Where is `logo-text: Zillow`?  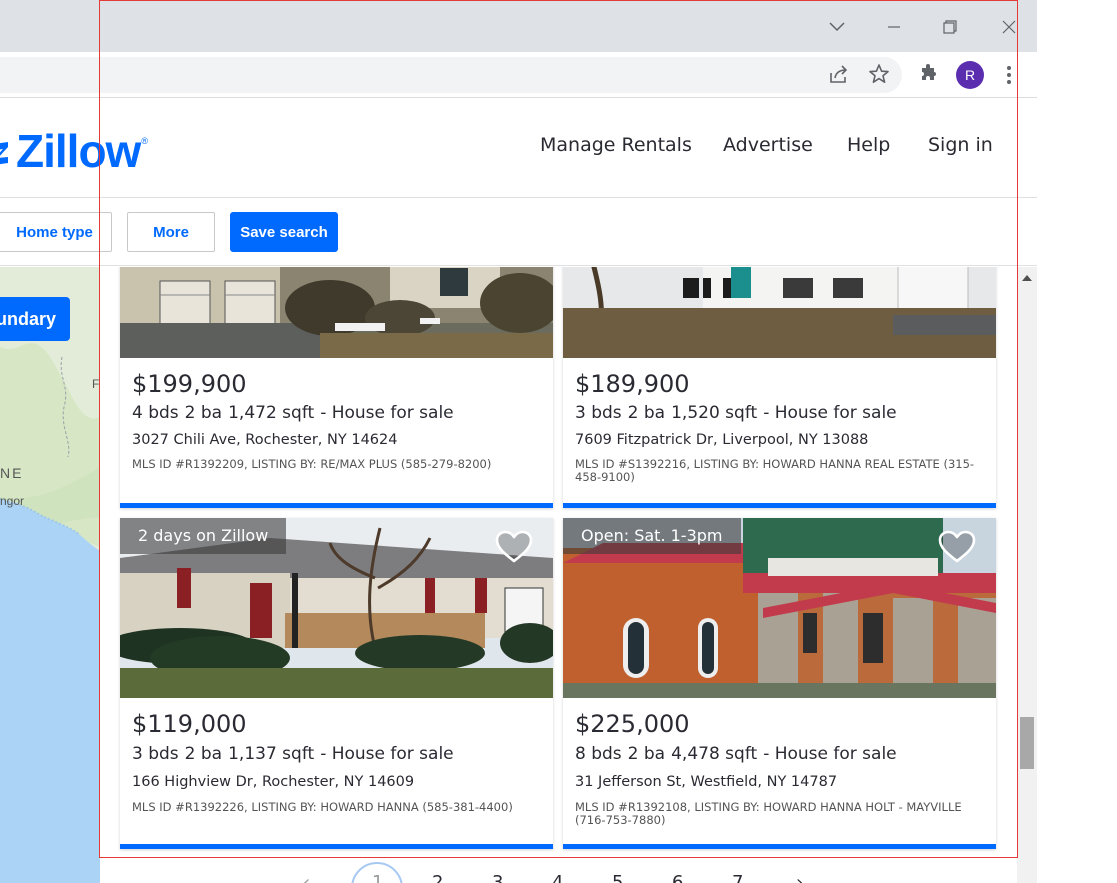 logo-text: Zillow is located at coordinates (78, 151).